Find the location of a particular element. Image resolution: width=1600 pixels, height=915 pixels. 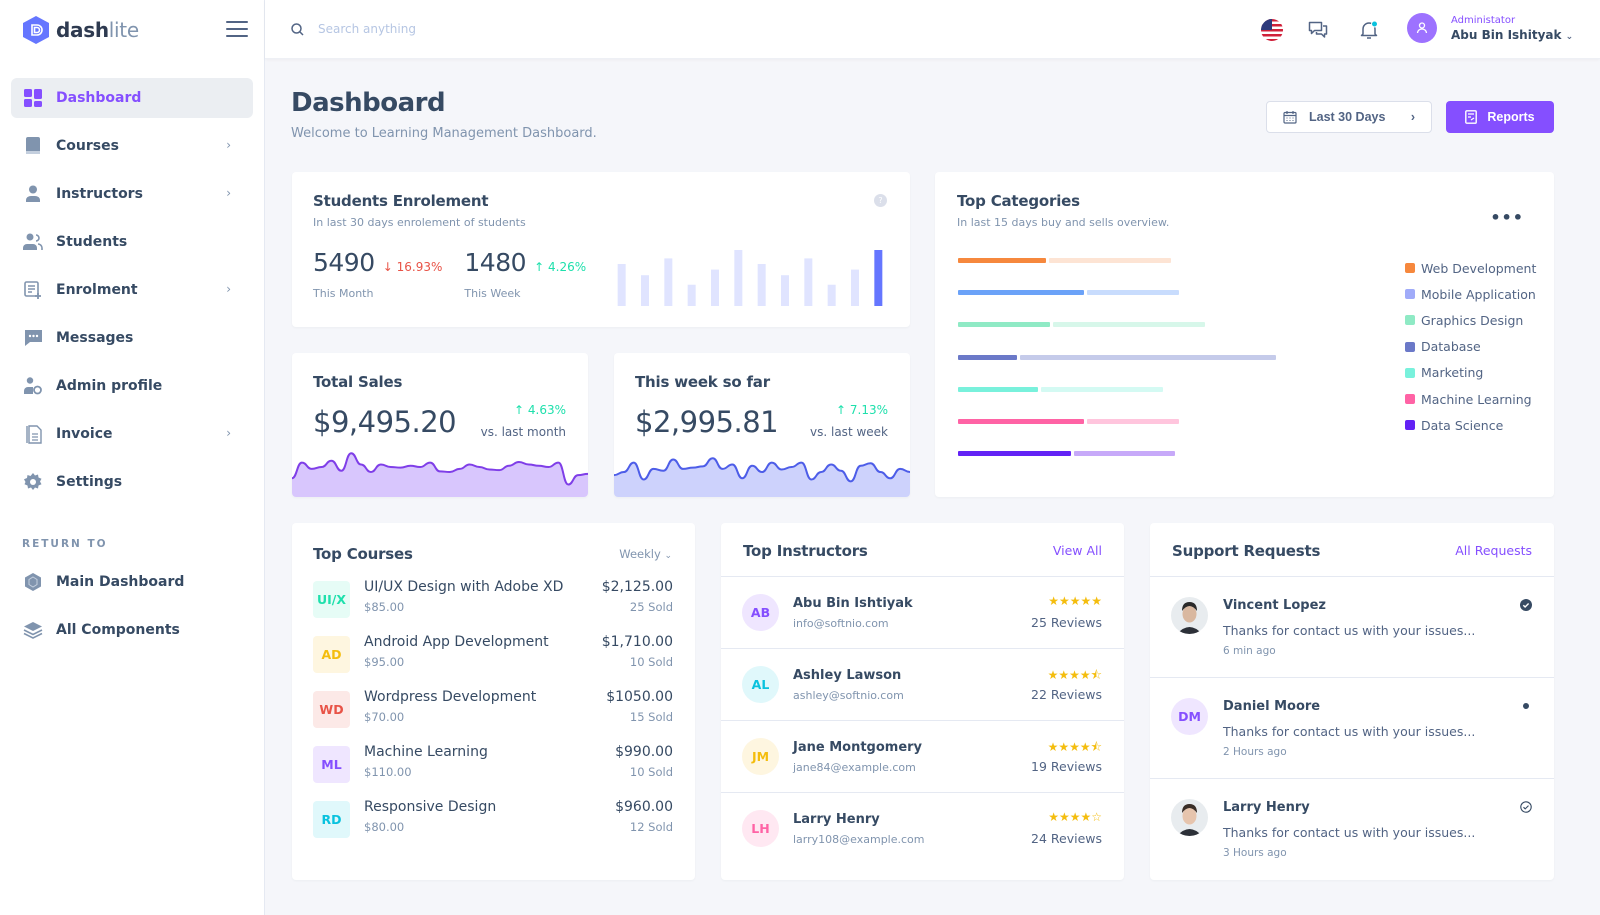

sidebar-item-instructors: Instructors › is located at coordinates (132, 194).